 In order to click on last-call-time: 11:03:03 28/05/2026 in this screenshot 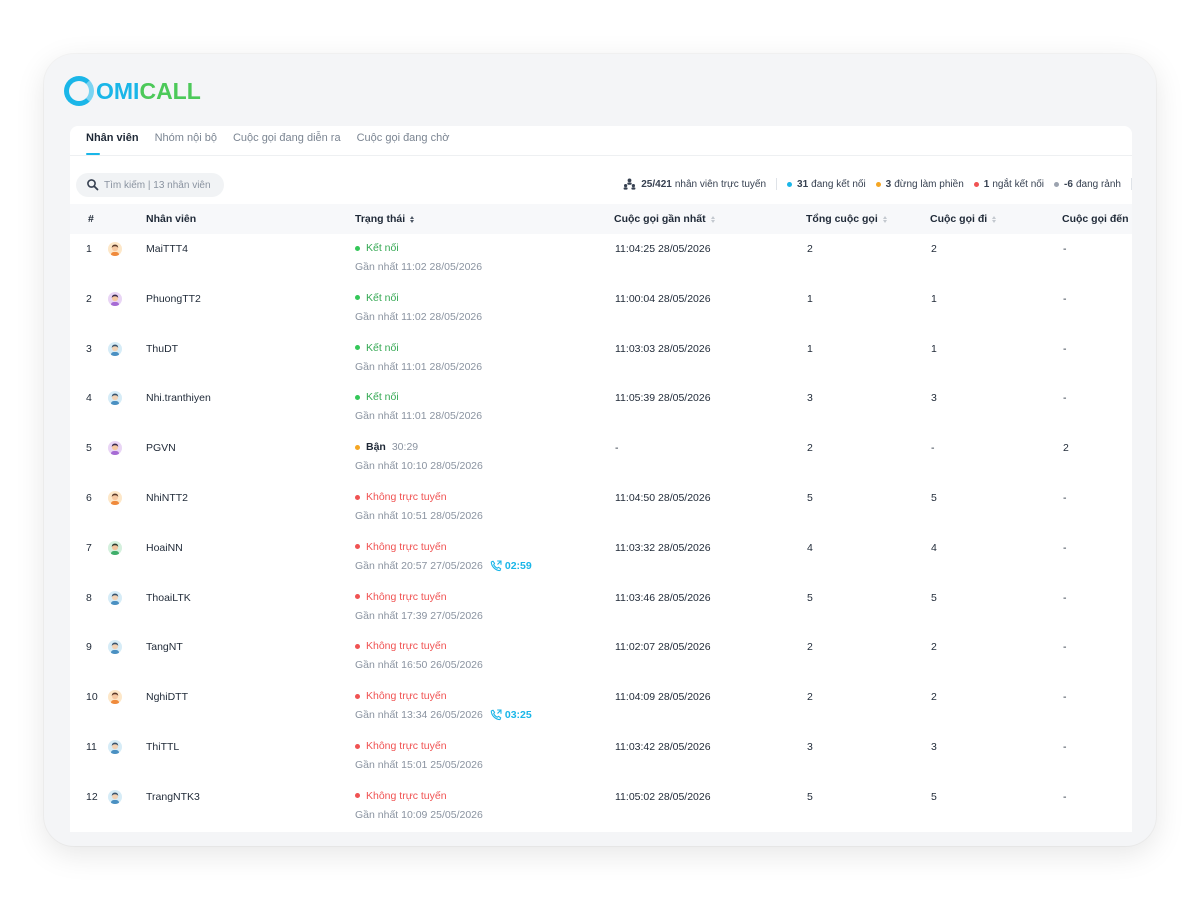, I will do `click(663, 348)`.